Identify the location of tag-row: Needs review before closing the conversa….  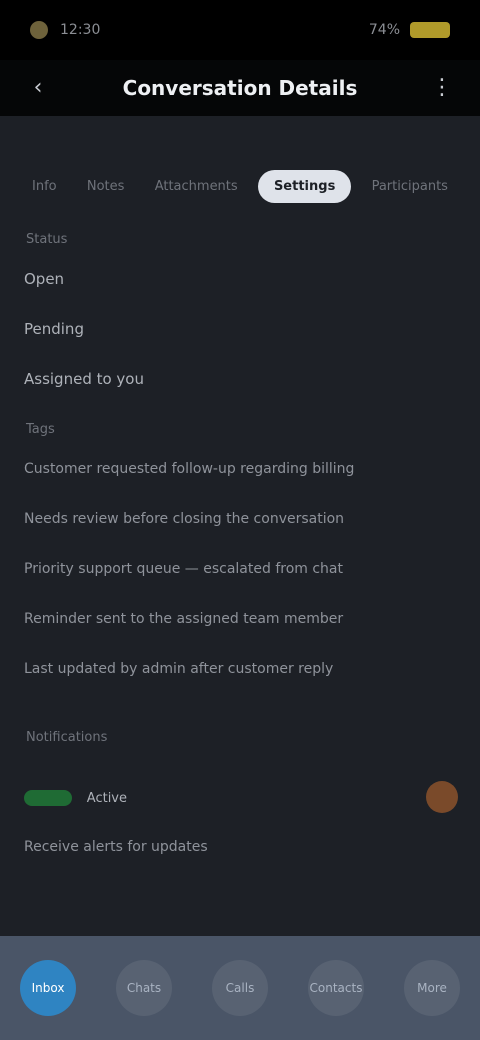
(240, 519).